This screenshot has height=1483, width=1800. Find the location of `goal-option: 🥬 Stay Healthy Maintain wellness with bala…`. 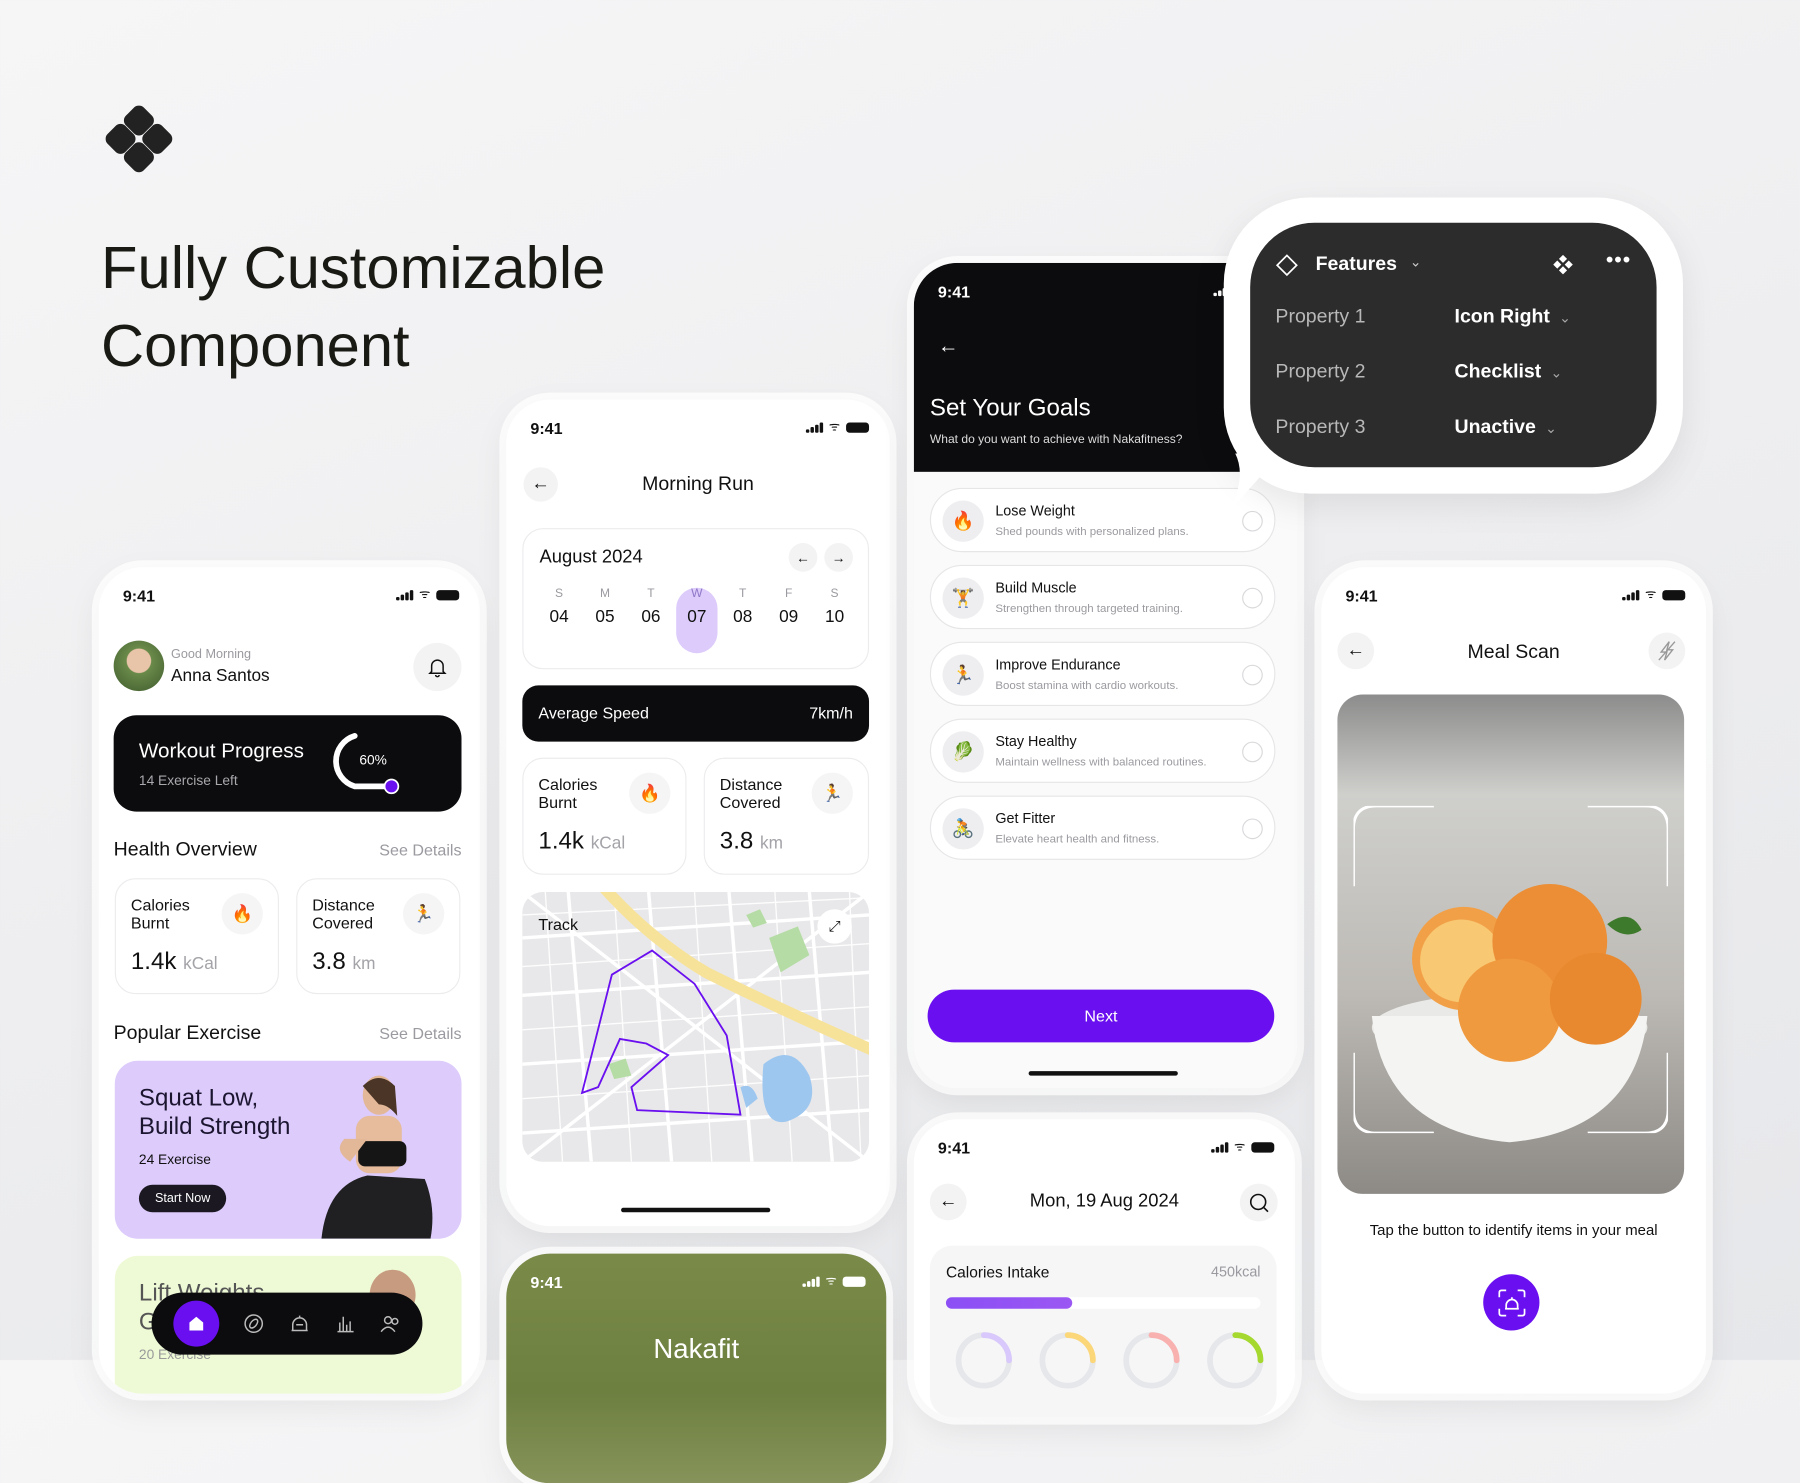

goal-option: 🥬 Stay Healthy Maintain wellness with bala… is located at coordinates (1102, 750).